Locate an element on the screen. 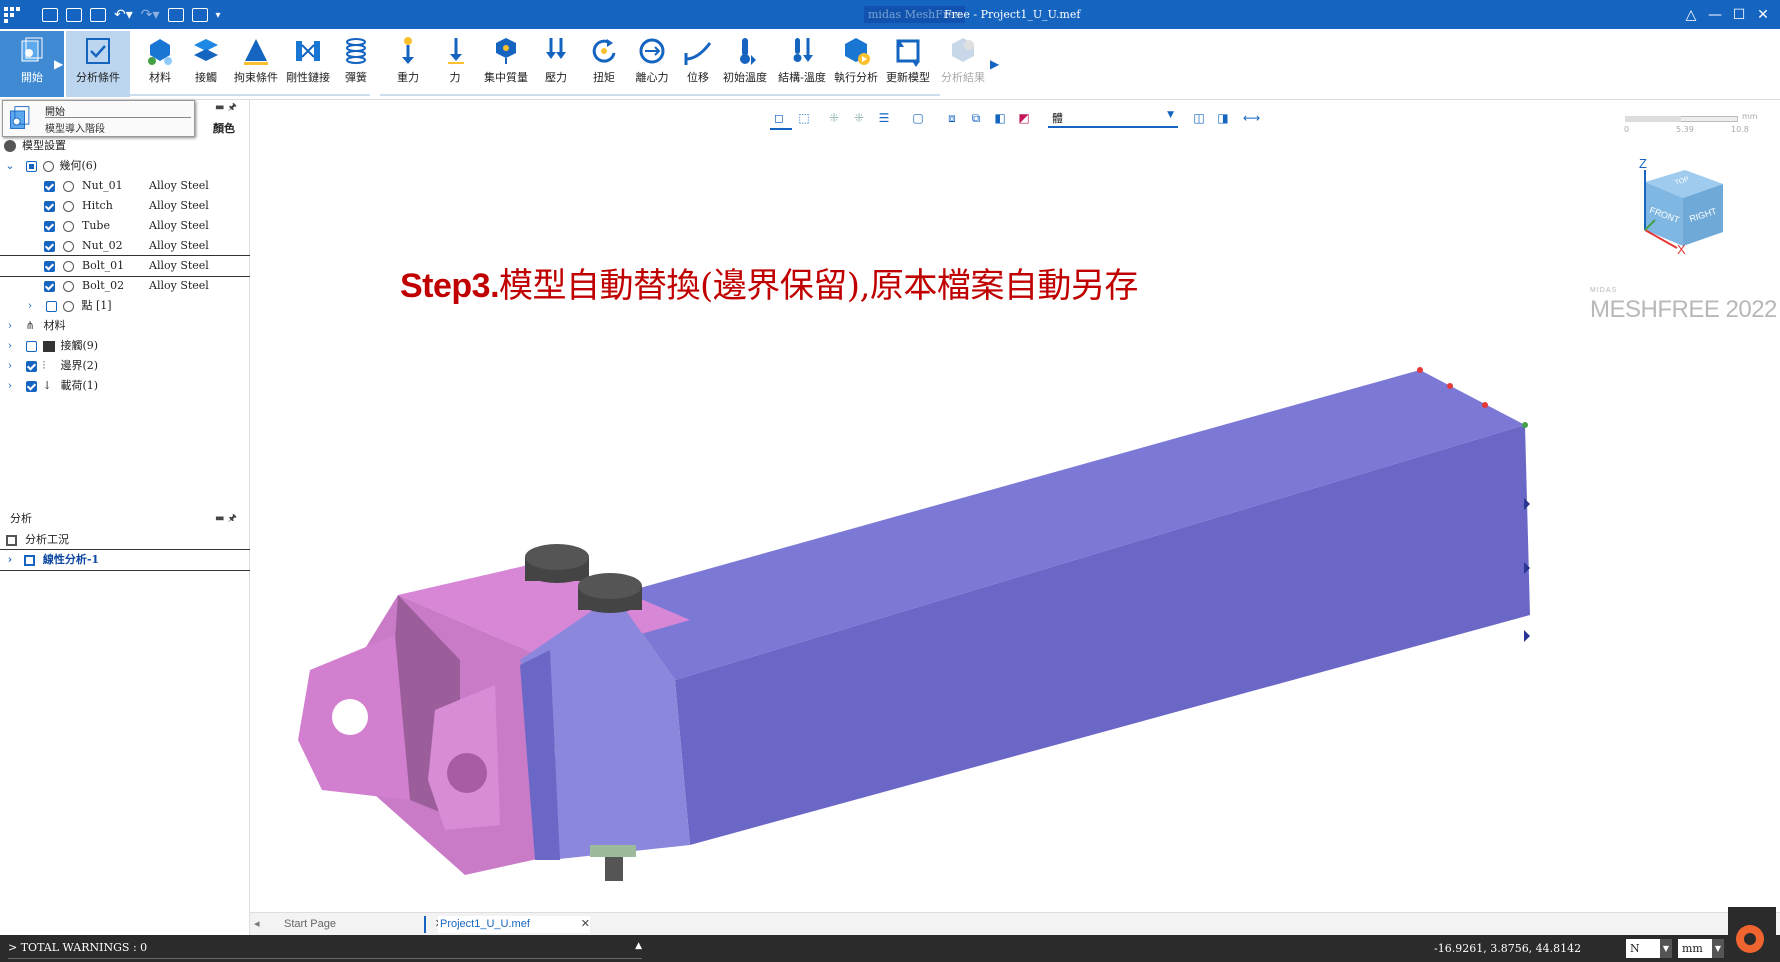 The height and width of the screenshot is (962, 1780). ribbon-analysis-condition: 分析條件 is located at coordinates (98, 64).